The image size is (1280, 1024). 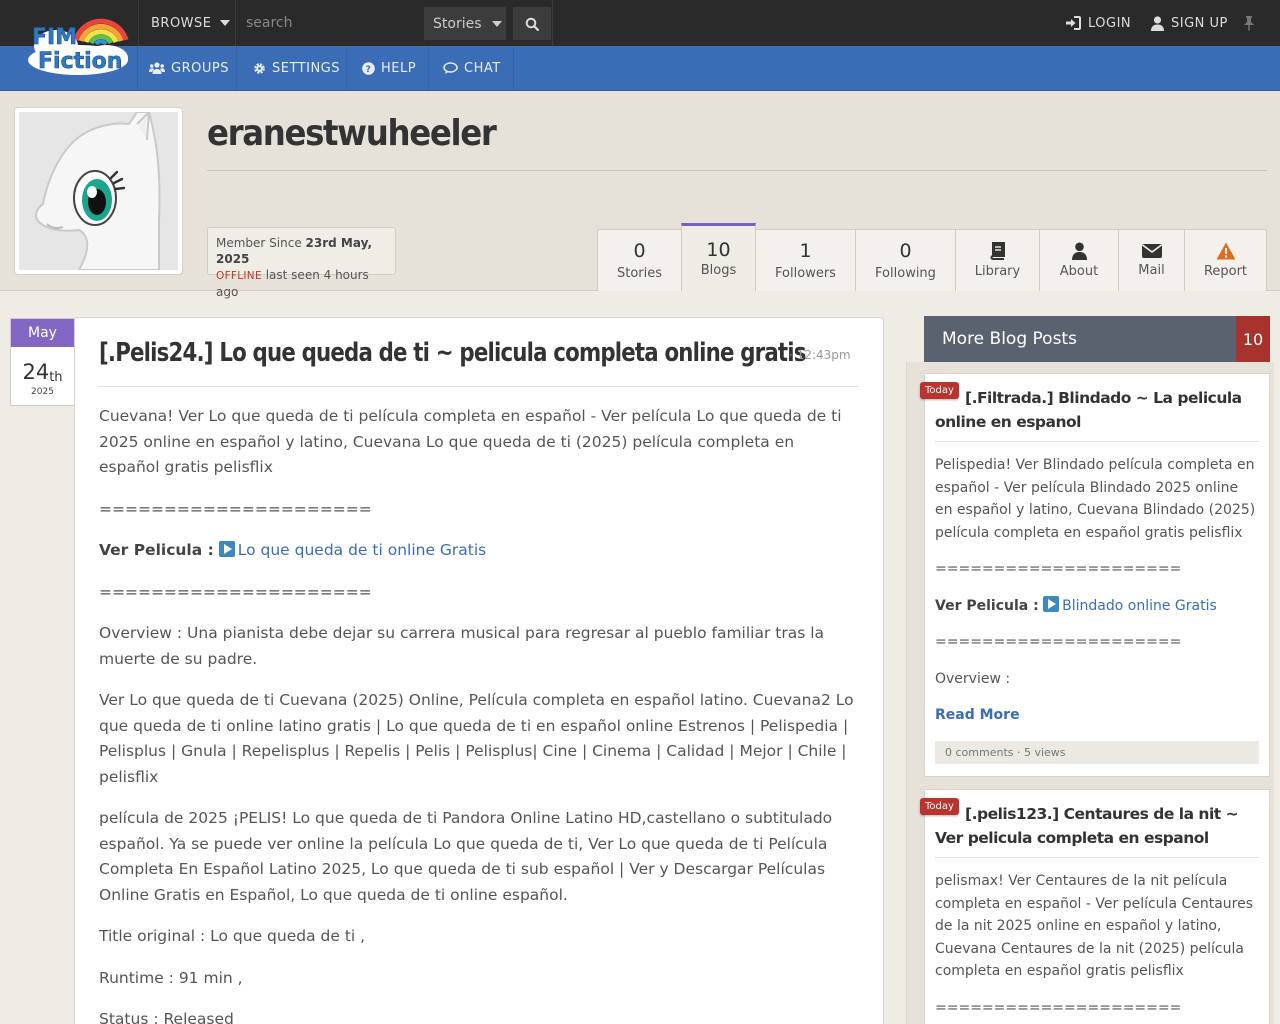 What do you see at coordinates (259, 243) in the screenshot?
I see `member-since-label: Member Since` at bounding box center [259, 243].